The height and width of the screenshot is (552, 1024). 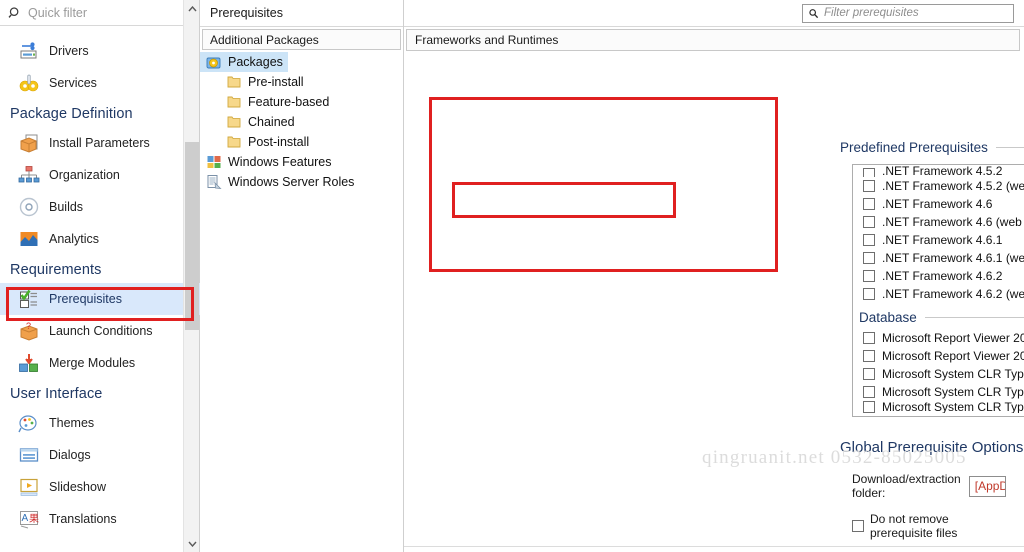 I want to click on sidebar-item-dialogs: Dialogs, so click(x=100, y=455).